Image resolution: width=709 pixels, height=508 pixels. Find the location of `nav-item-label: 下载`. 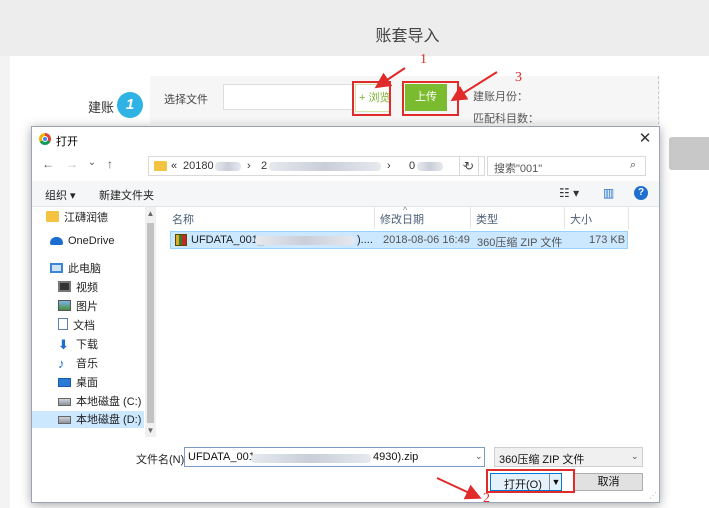

nav-item-label: 下载 is located at coordinates (87, 345).